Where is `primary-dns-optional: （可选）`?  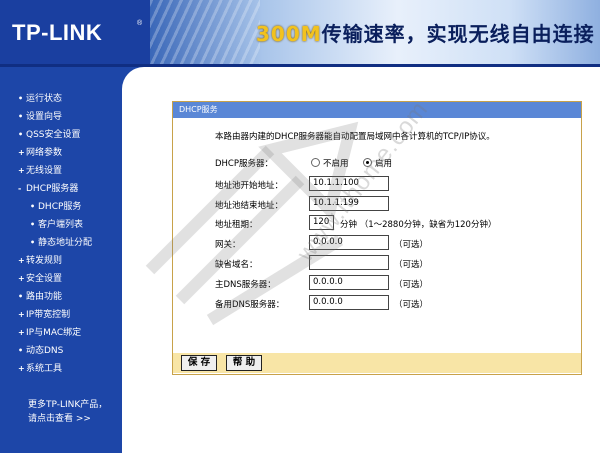 primary-dns-optional: （可选） is located at coordinates (411, 285).